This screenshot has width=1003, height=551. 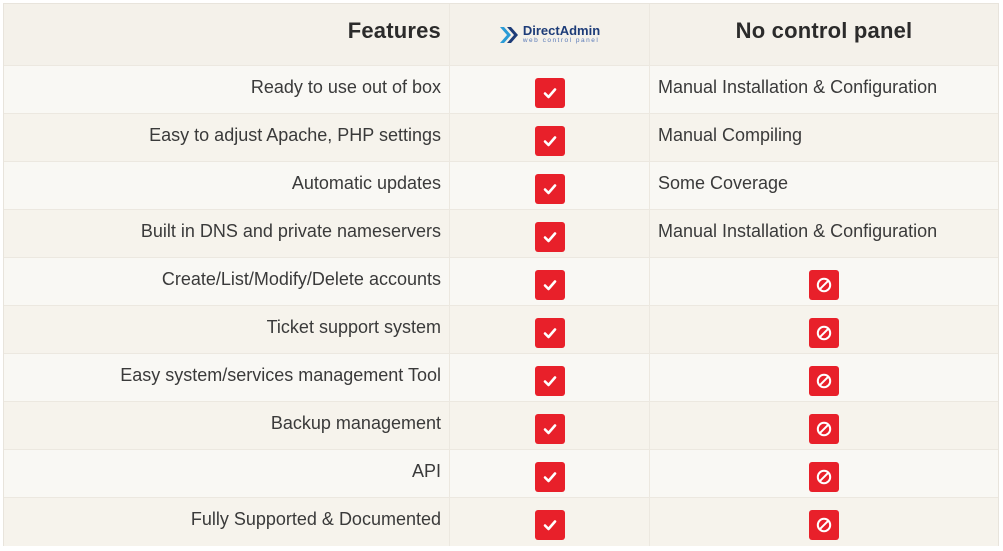 What do you see at coordinates (561, 31) in the screenshot?
I see `directadmin-logo-name: DirectAdmin` at bounding box center [561, 31].